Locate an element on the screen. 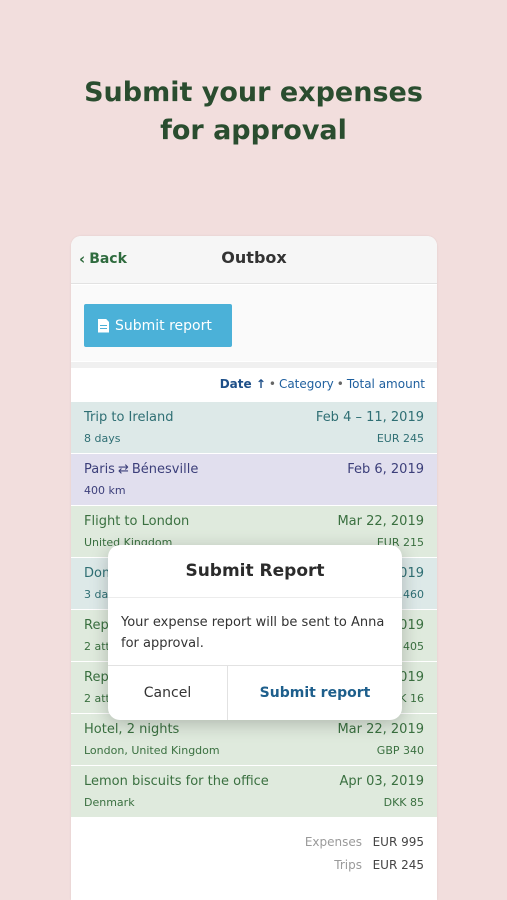  item-subtitle: 400 km is located at coordinates (105, 490).